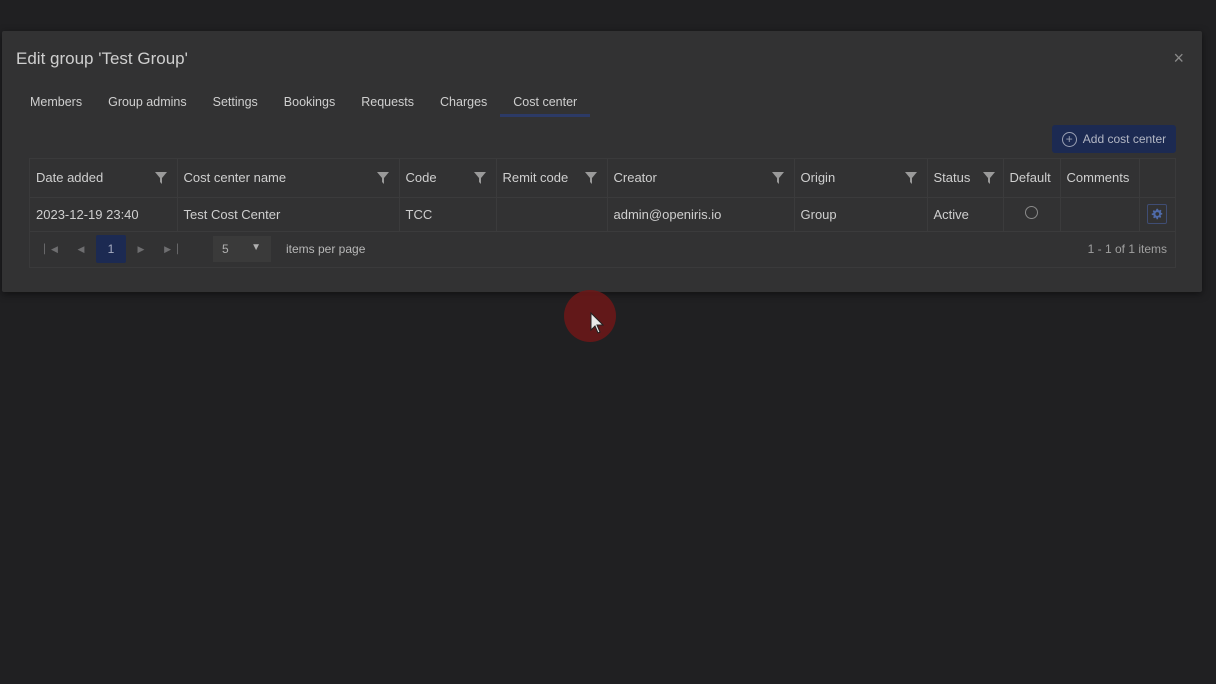 This screenshot has height=684, width=1216. What do you see at coordinates (1100, 214) in the screenshot?
I see `cell-comments` at bounding box center [1100, 214].